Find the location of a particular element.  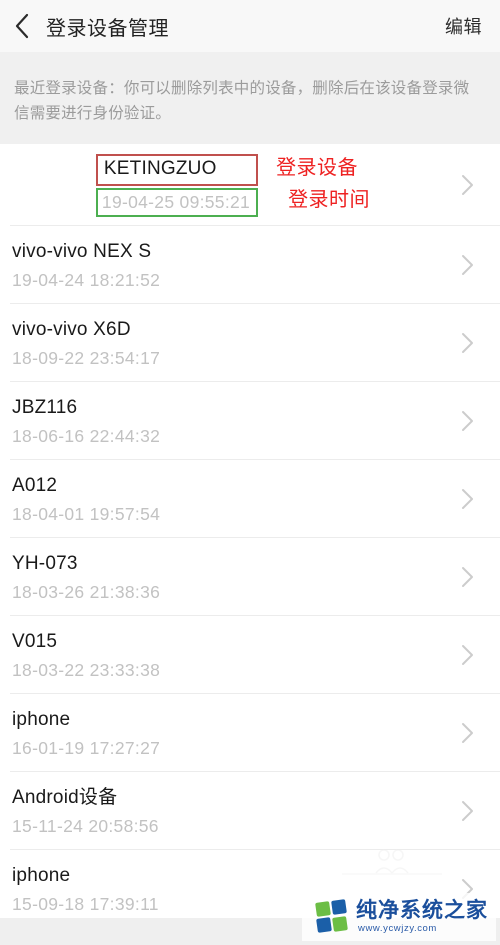

annotation-labels: 登录设备 登录时间 is located at coordinates (323, 184).